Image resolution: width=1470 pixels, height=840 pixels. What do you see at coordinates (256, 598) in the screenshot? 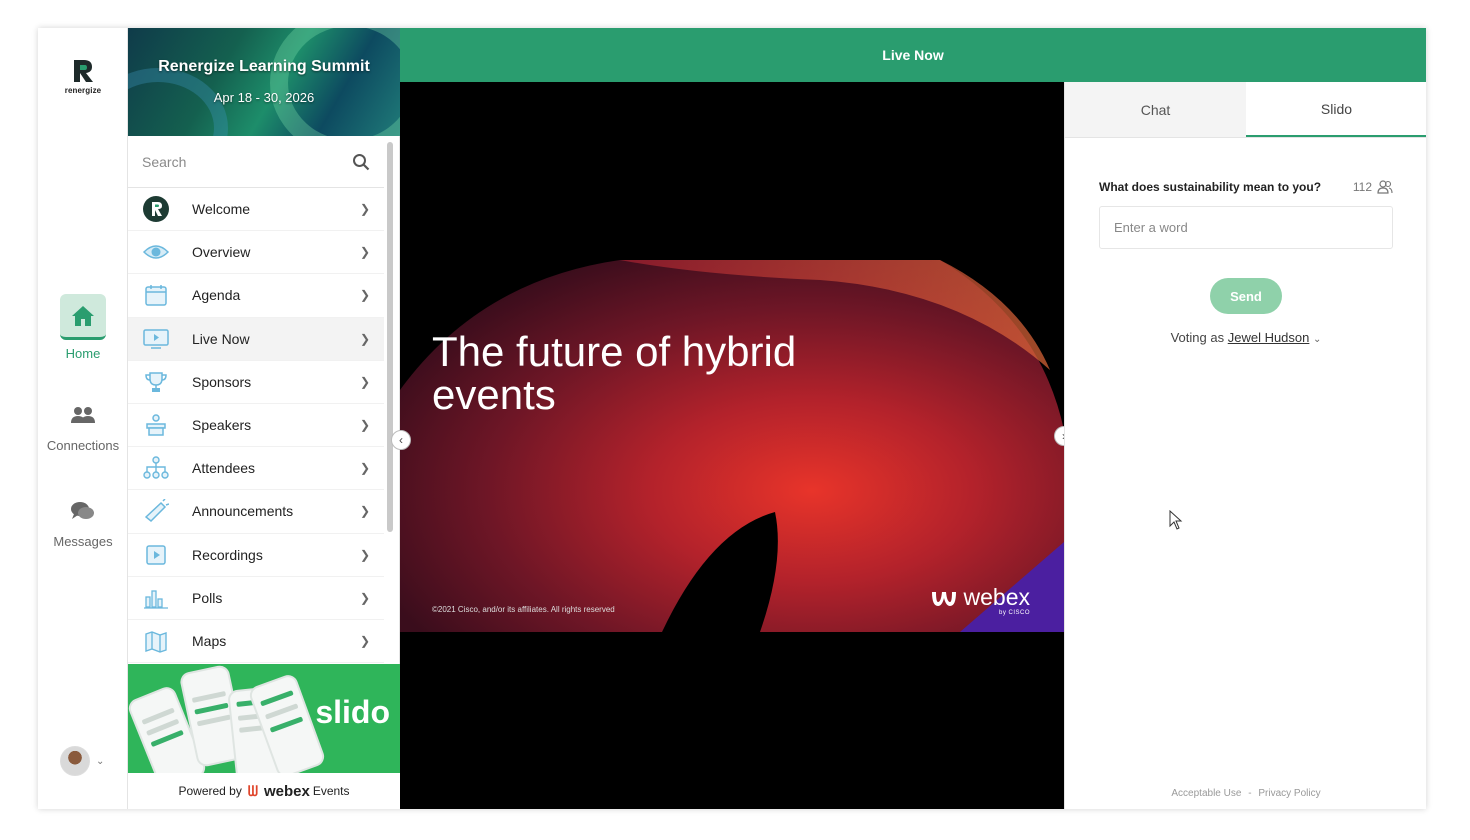
I see `nav-item-polls: Polls ❯` at bounding box center [256, 598].